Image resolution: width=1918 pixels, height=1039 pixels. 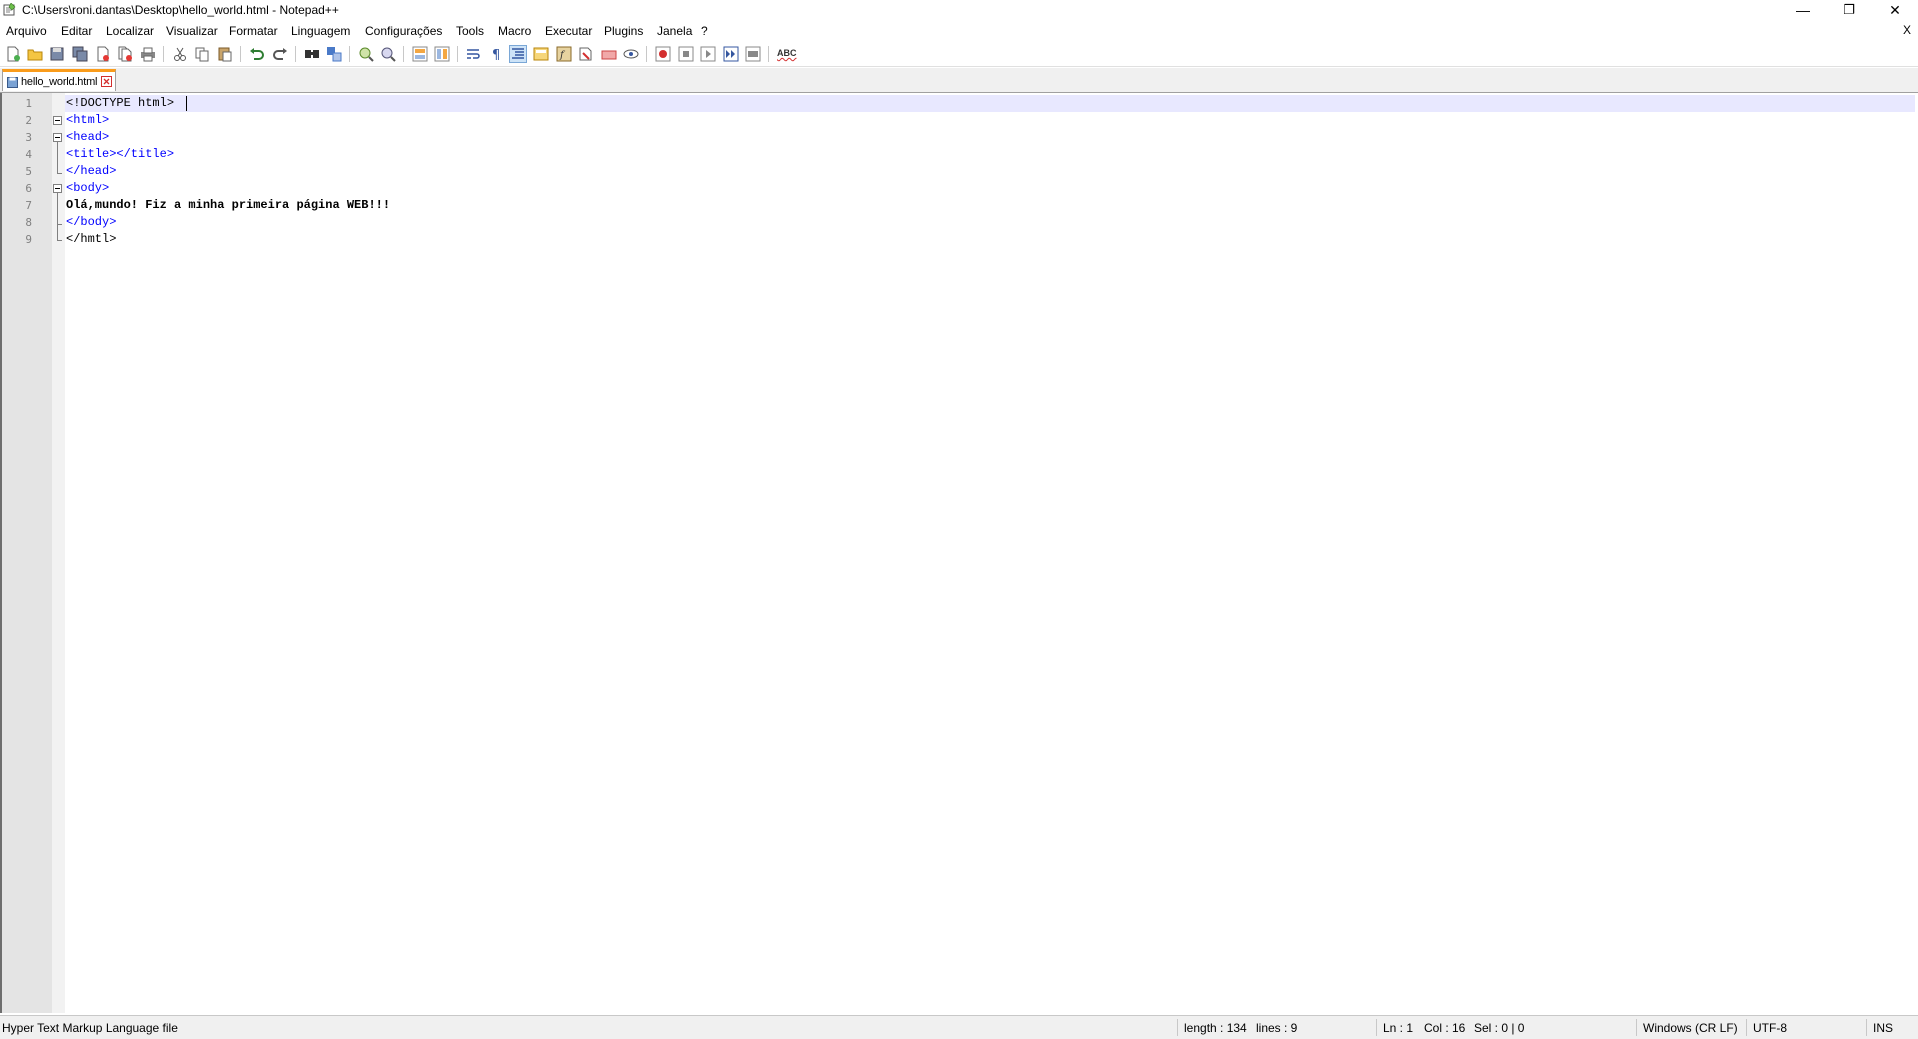 I want to click on menu-macro: Macro, so click(x=514, y=31).